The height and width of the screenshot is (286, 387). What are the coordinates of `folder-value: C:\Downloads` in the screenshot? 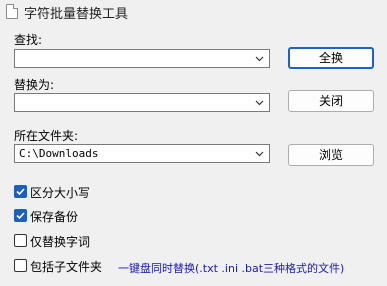 It's located at (59, 153).